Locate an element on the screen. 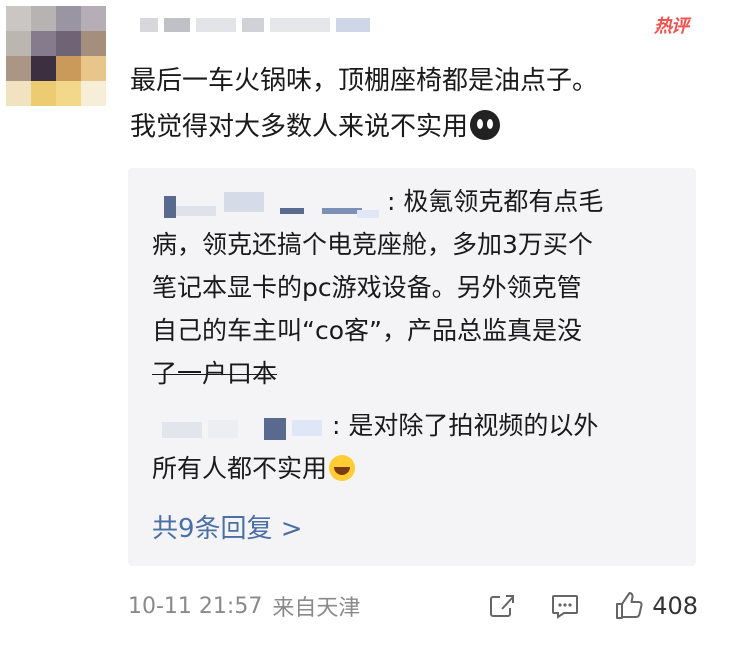  reply-line: 了一户口本 is located at coordinates (215, 373).